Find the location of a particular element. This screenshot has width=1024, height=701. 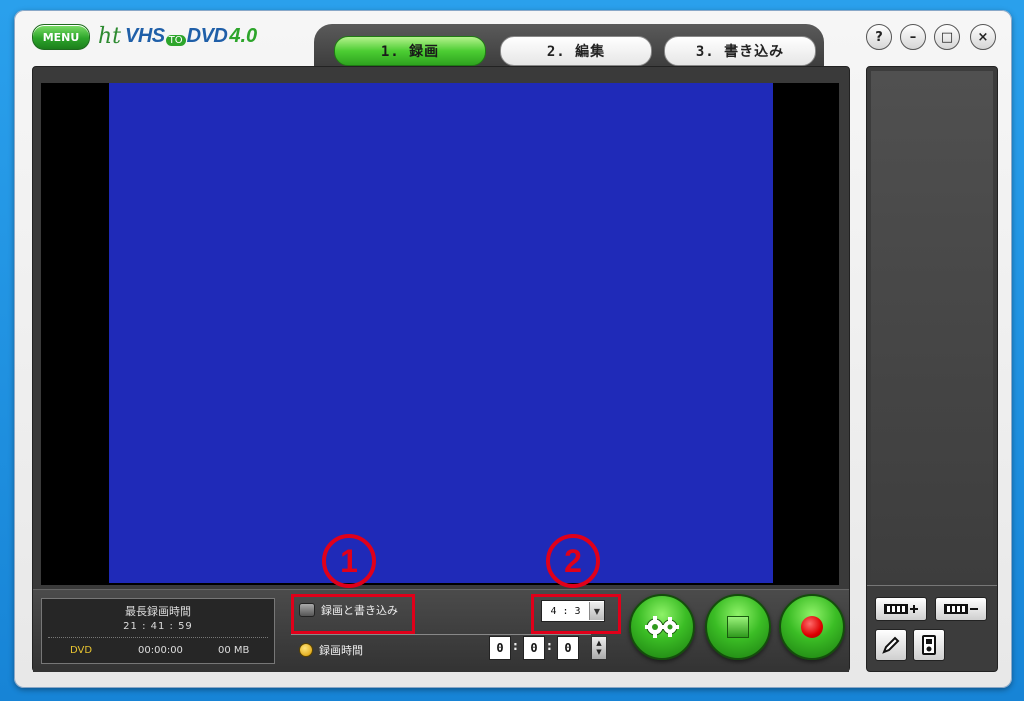

stop-icon is located at coordinates (738, 627).